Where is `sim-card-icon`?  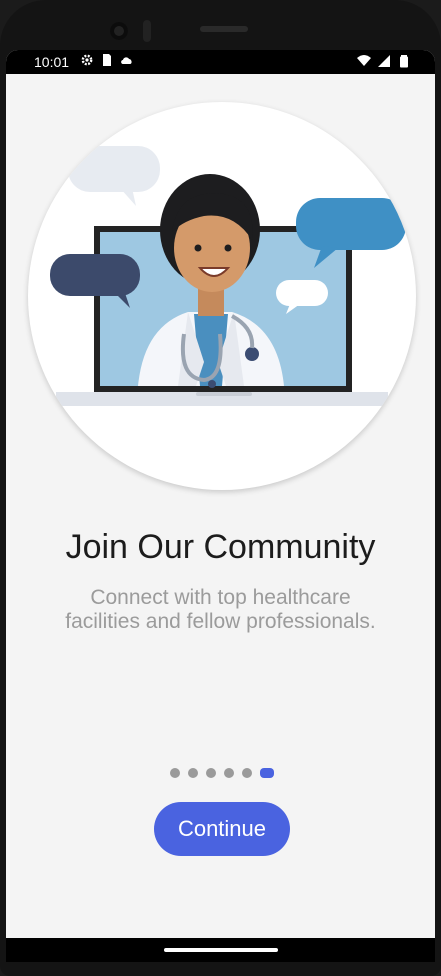
sim-card-icon is located at coordinates (107, 60).